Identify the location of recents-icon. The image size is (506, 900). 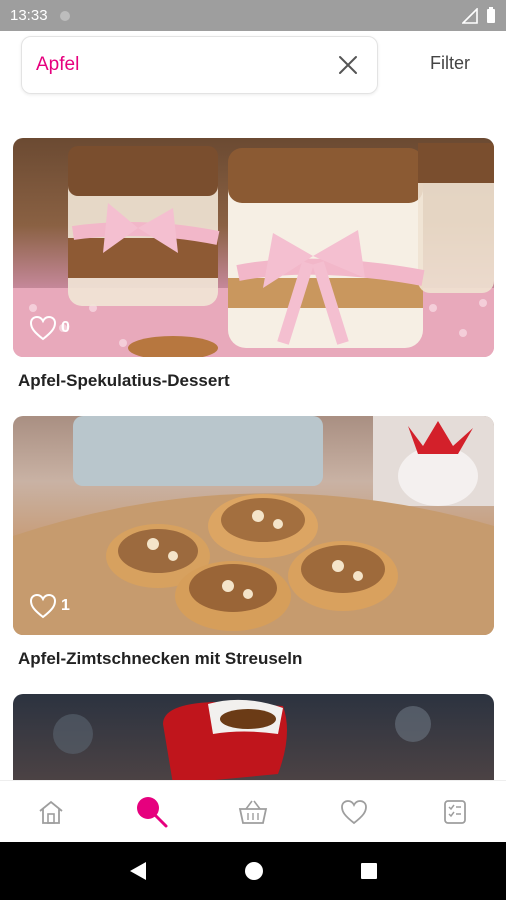
(369, 871).